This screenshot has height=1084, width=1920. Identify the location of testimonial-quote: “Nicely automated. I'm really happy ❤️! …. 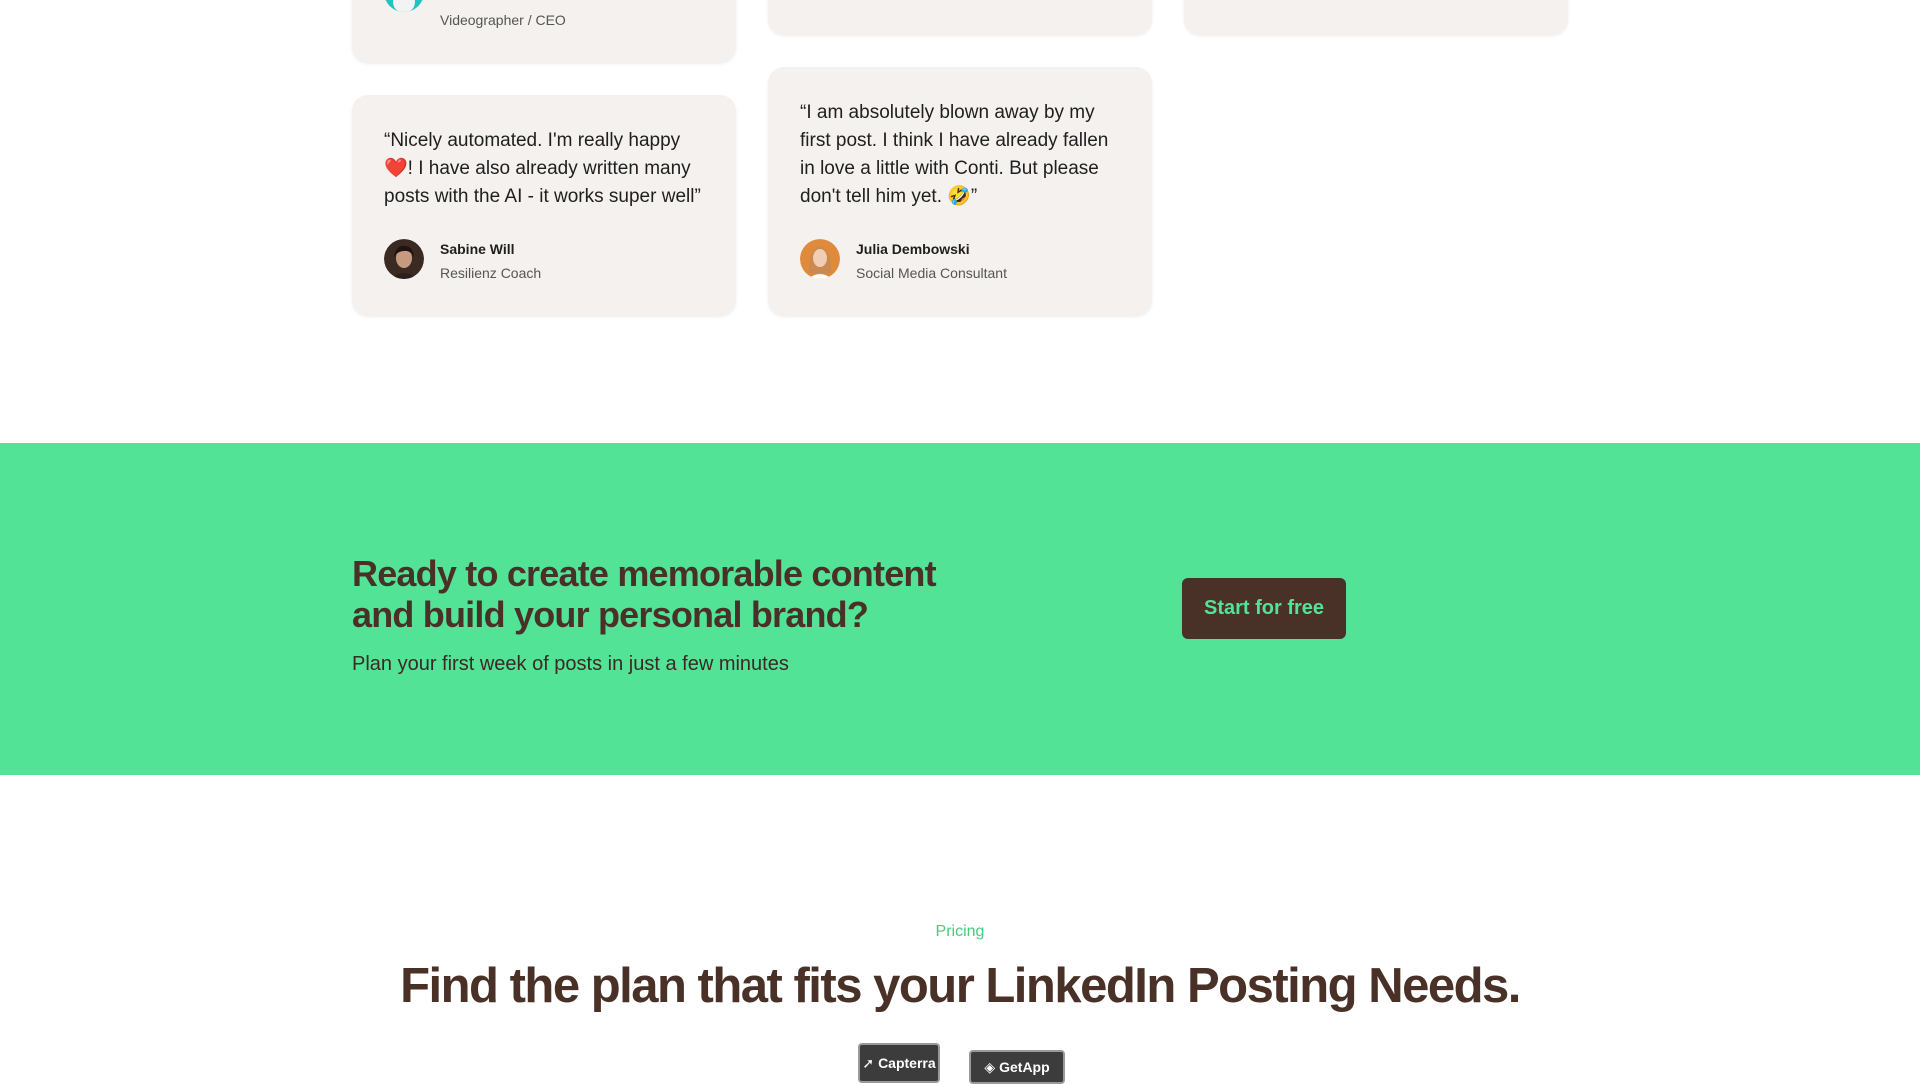
(542, 168).